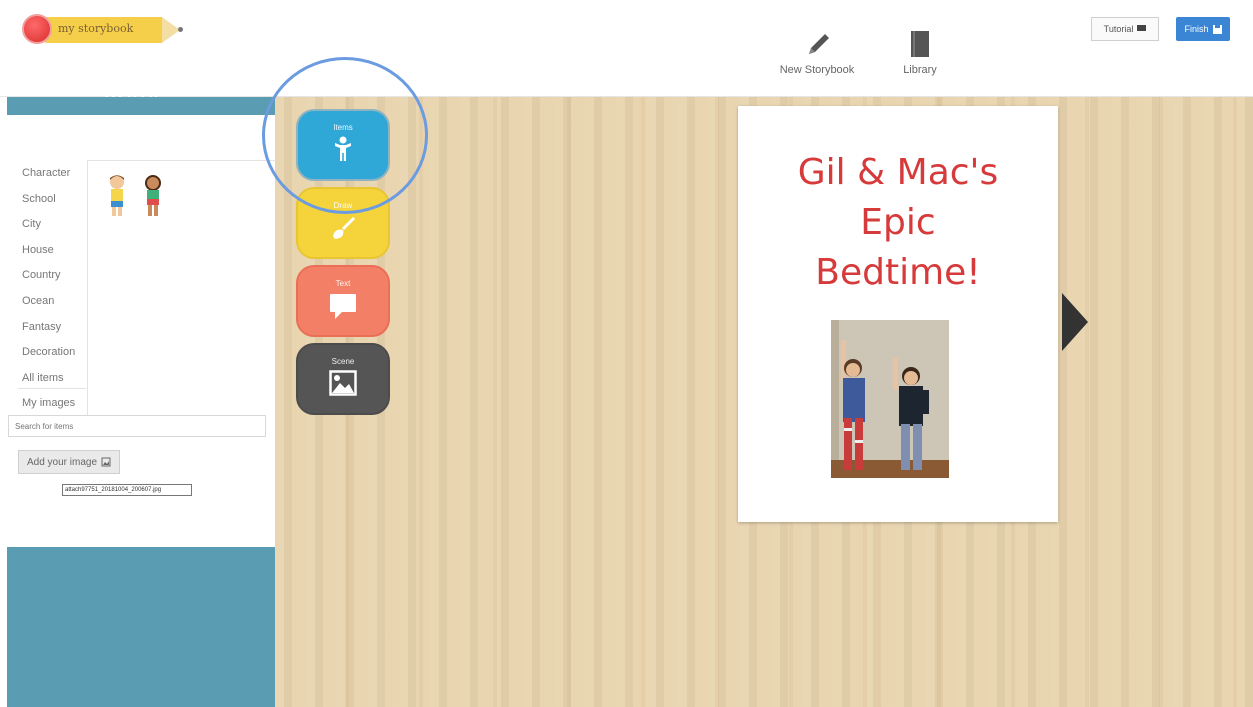  What do you see at coordinates (344, 228) in the screenshot?
I see `paintbrush-icon` at bounding box center [344, 228].